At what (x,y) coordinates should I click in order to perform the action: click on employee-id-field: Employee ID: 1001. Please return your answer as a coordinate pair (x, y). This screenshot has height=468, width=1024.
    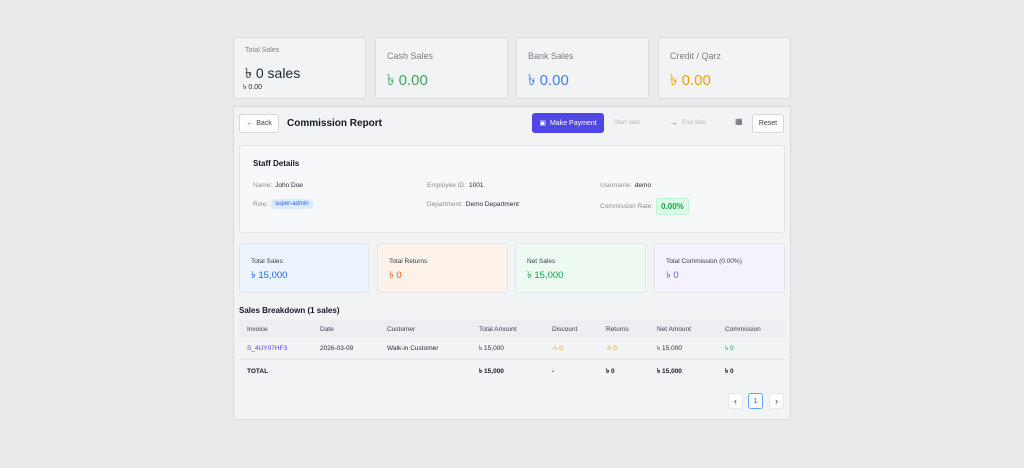
    Looking at the image, I should click on (455, 185).